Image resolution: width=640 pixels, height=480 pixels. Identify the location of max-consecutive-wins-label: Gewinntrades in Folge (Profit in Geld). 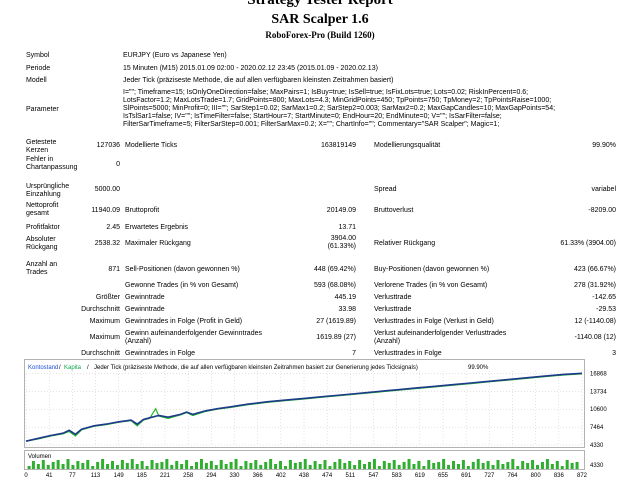
(184, 321).